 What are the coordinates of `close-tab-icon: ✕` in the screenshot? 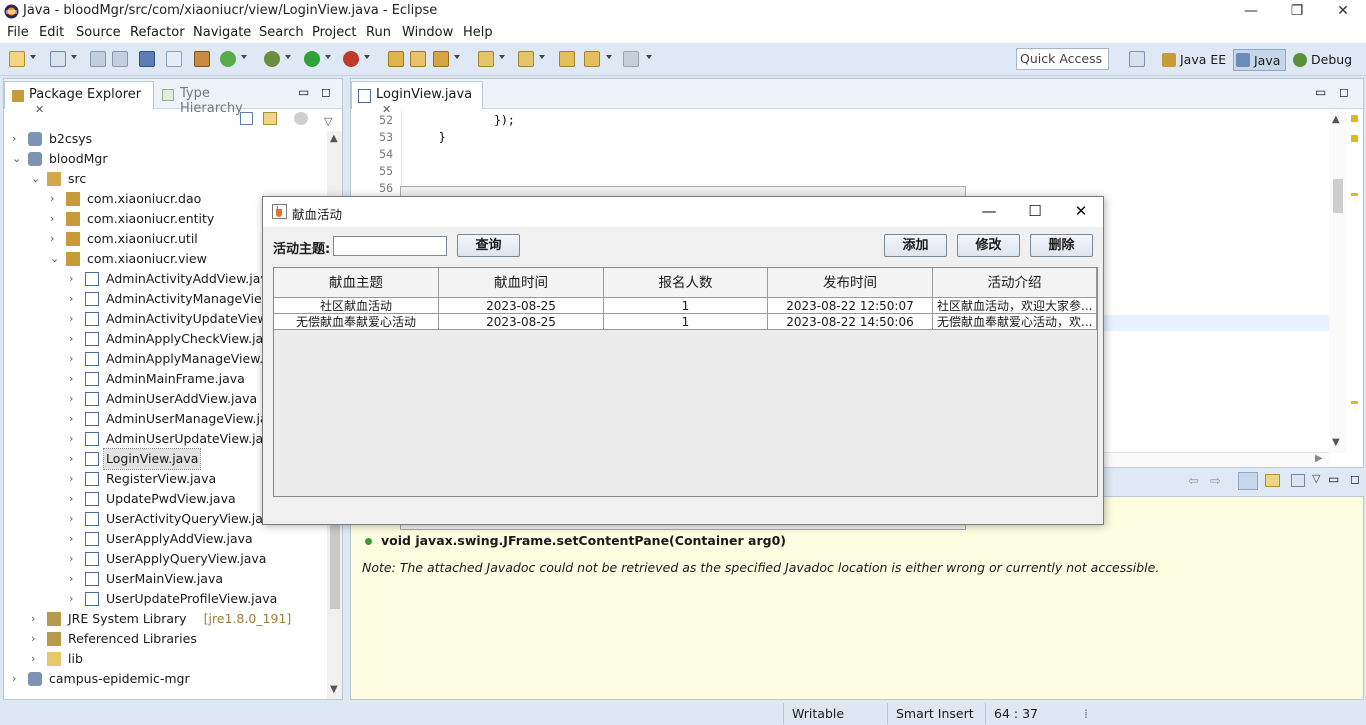 It's located at (39, 109).